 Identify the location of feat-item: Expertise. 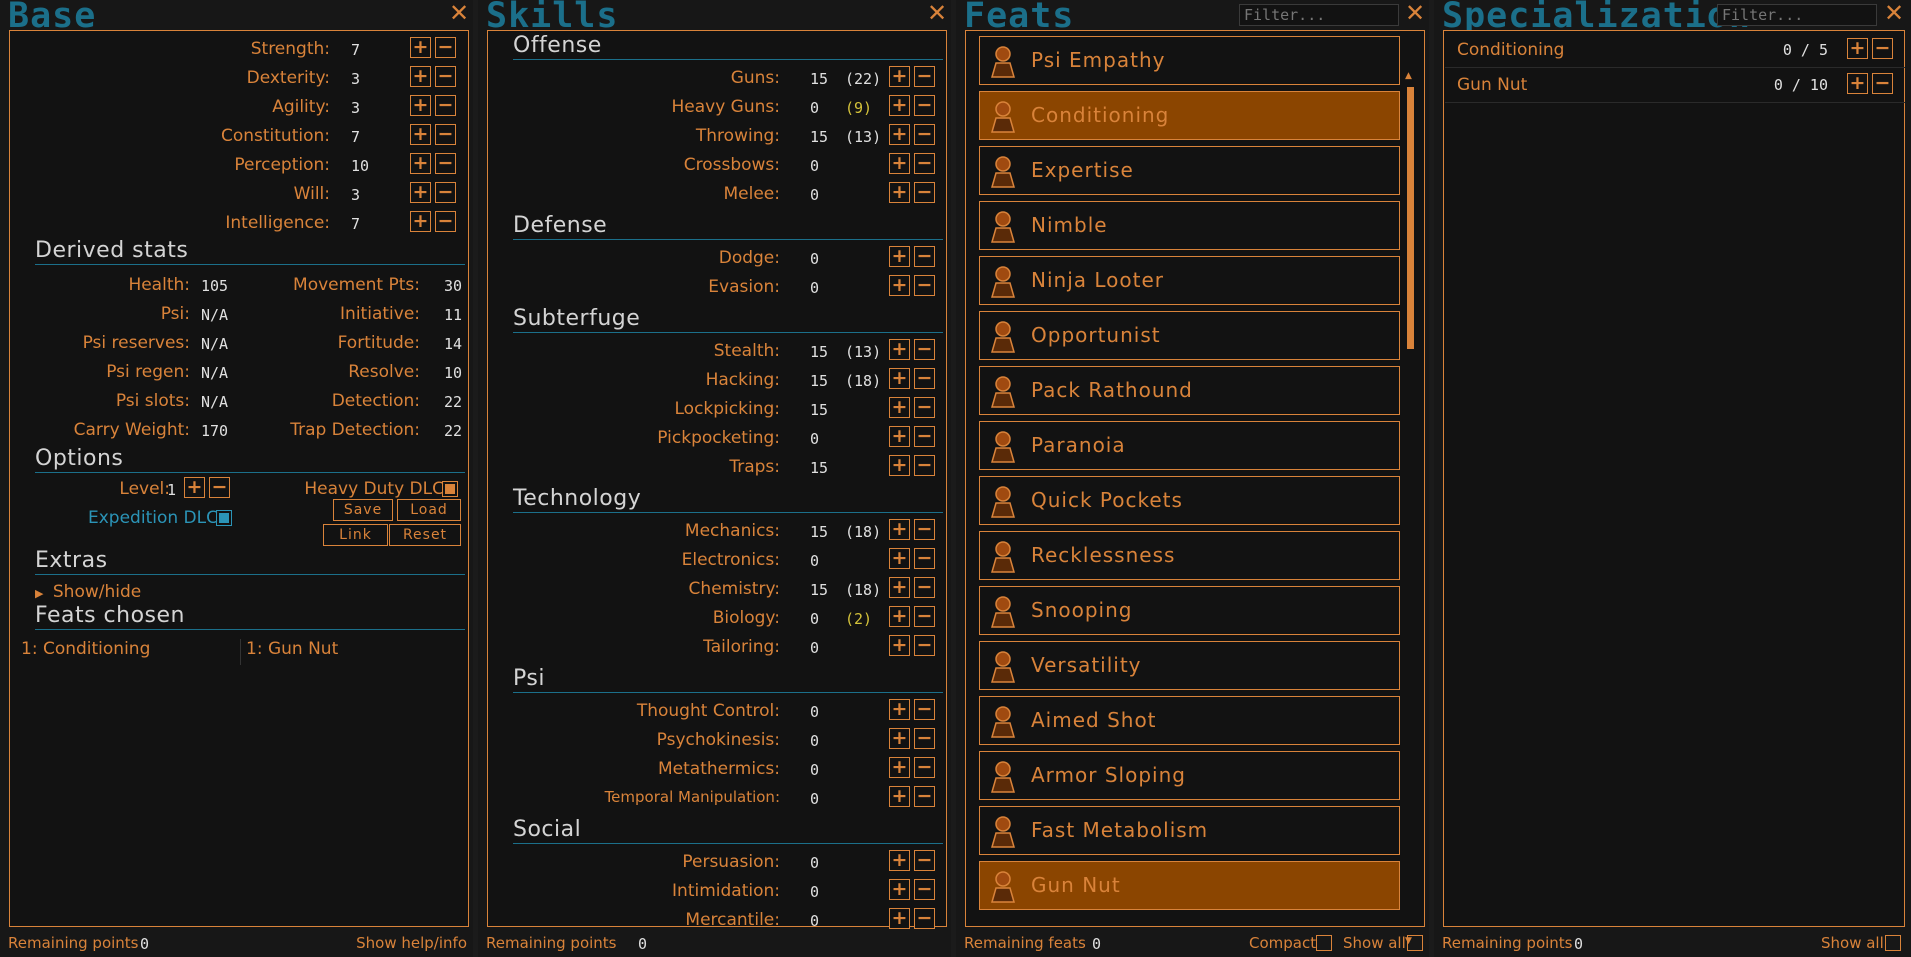
(1189, 170).